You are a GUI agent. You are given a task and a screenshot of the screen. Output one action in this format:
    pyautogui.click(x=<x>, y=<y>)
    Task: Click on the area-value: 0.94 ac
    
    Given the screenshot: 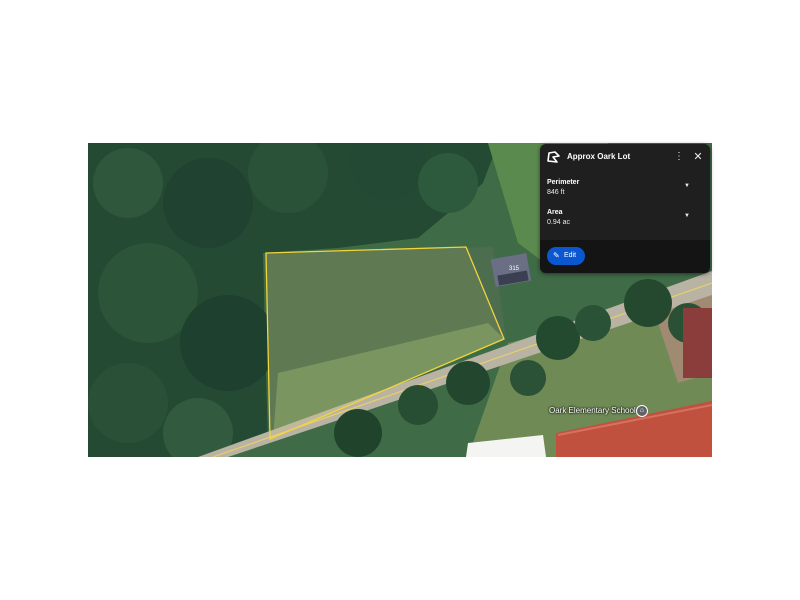 What is the action you would take?
    pyautogui.click(x=558, y=222)
    